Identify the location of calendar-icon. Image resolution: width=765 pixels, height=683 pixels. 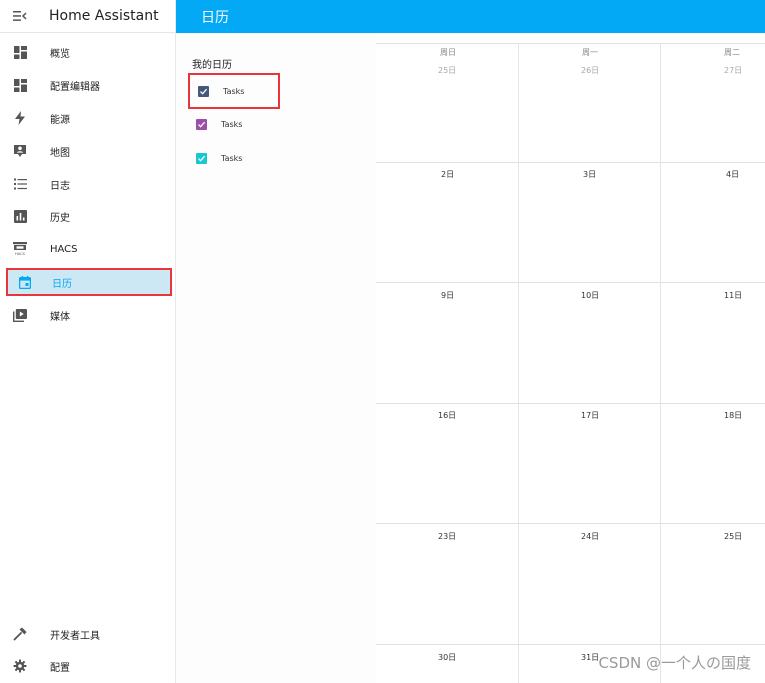
(25, 282).